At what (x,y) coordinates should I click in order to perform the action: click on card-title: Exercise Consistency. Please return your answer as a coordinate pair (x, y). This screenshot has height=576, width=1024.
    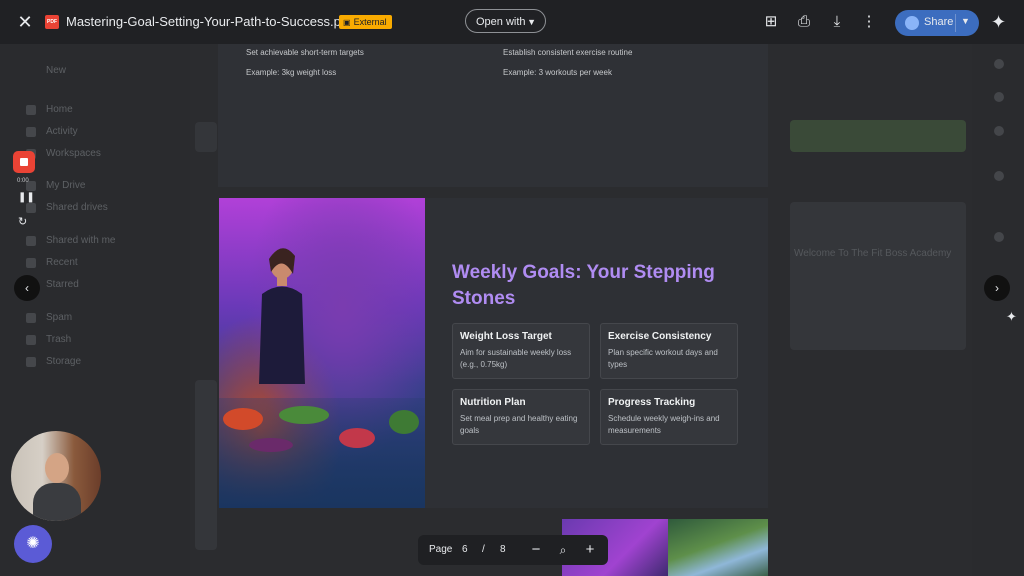
    Looking at the image, I should click on (660, 336).